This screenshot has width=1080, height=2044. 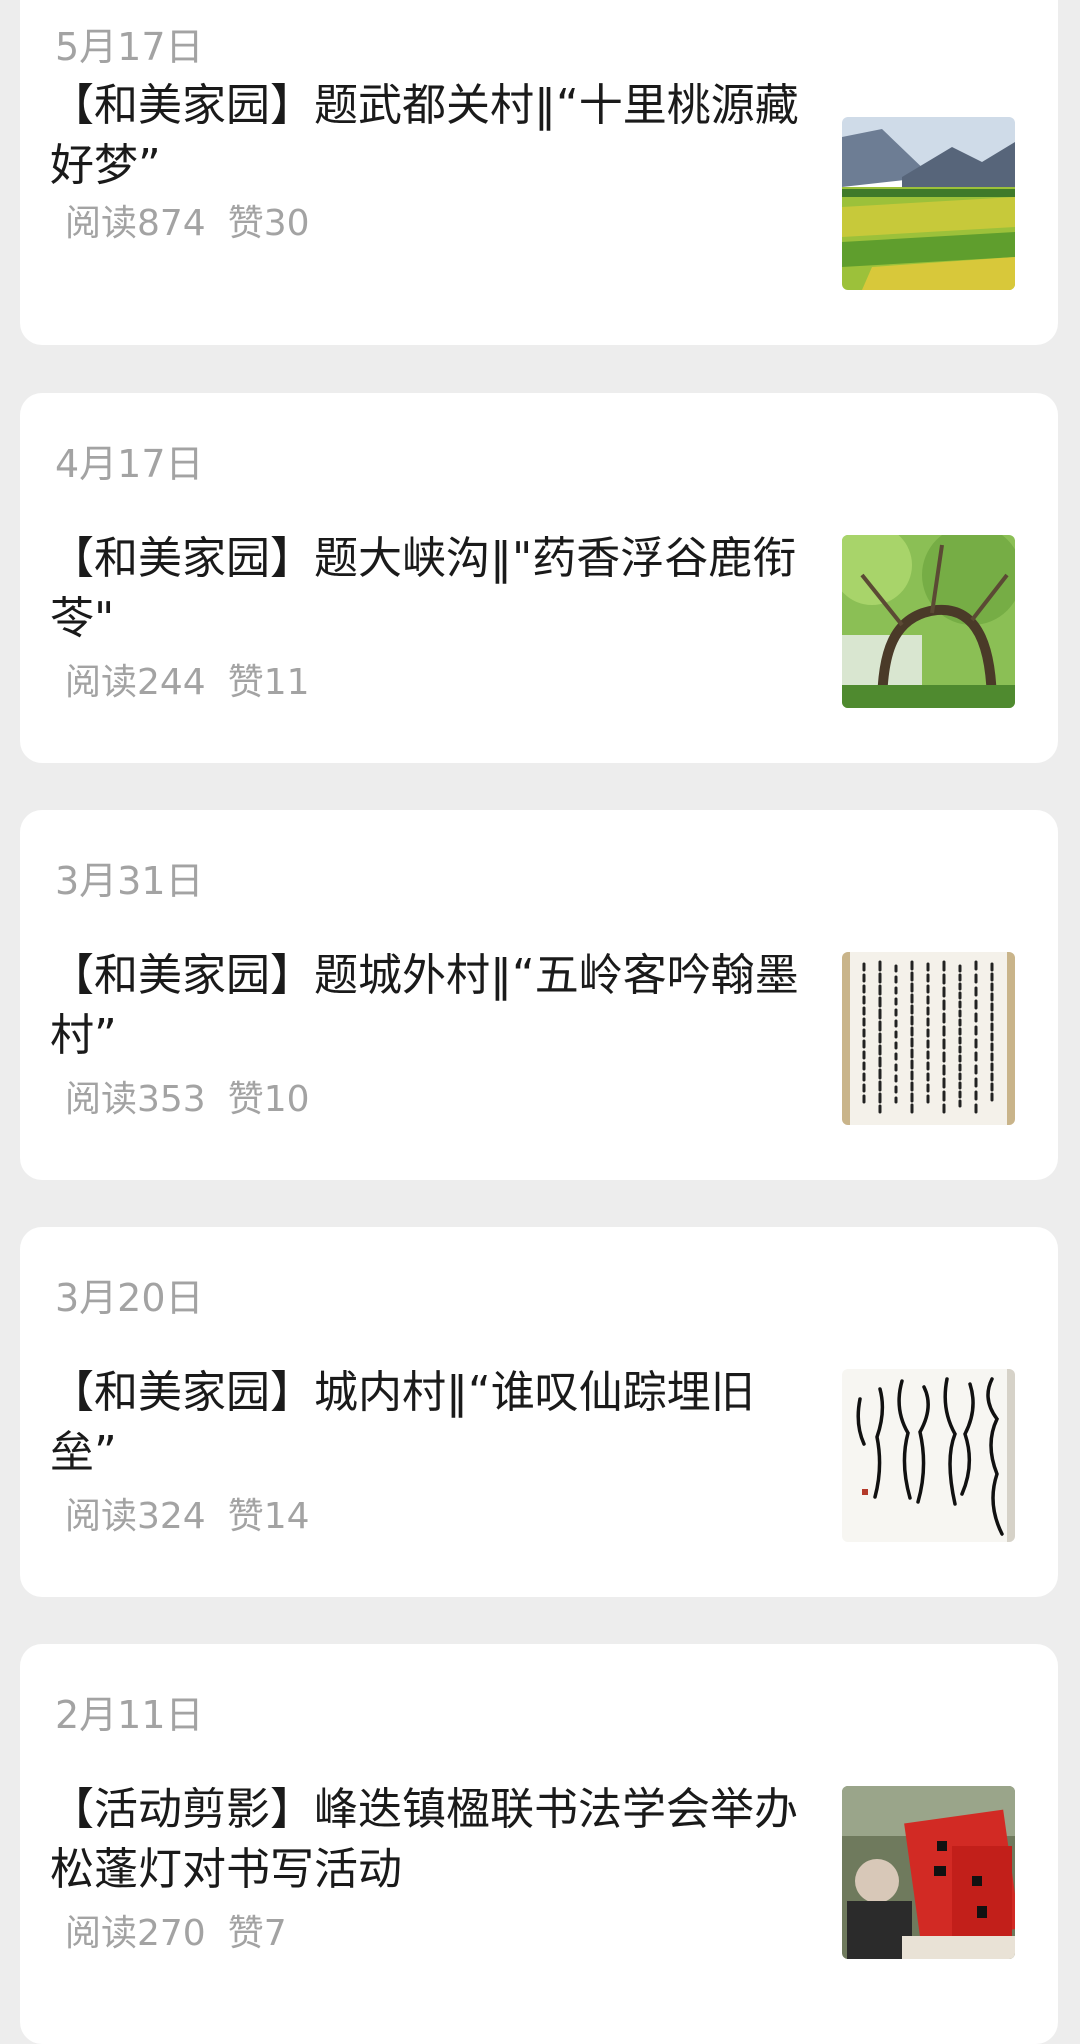 I want to click on article-title: 【活动剪影】峰迭镇楹联书法学会举办松蓬灯对书写活动, so click(x=435, y=1840).